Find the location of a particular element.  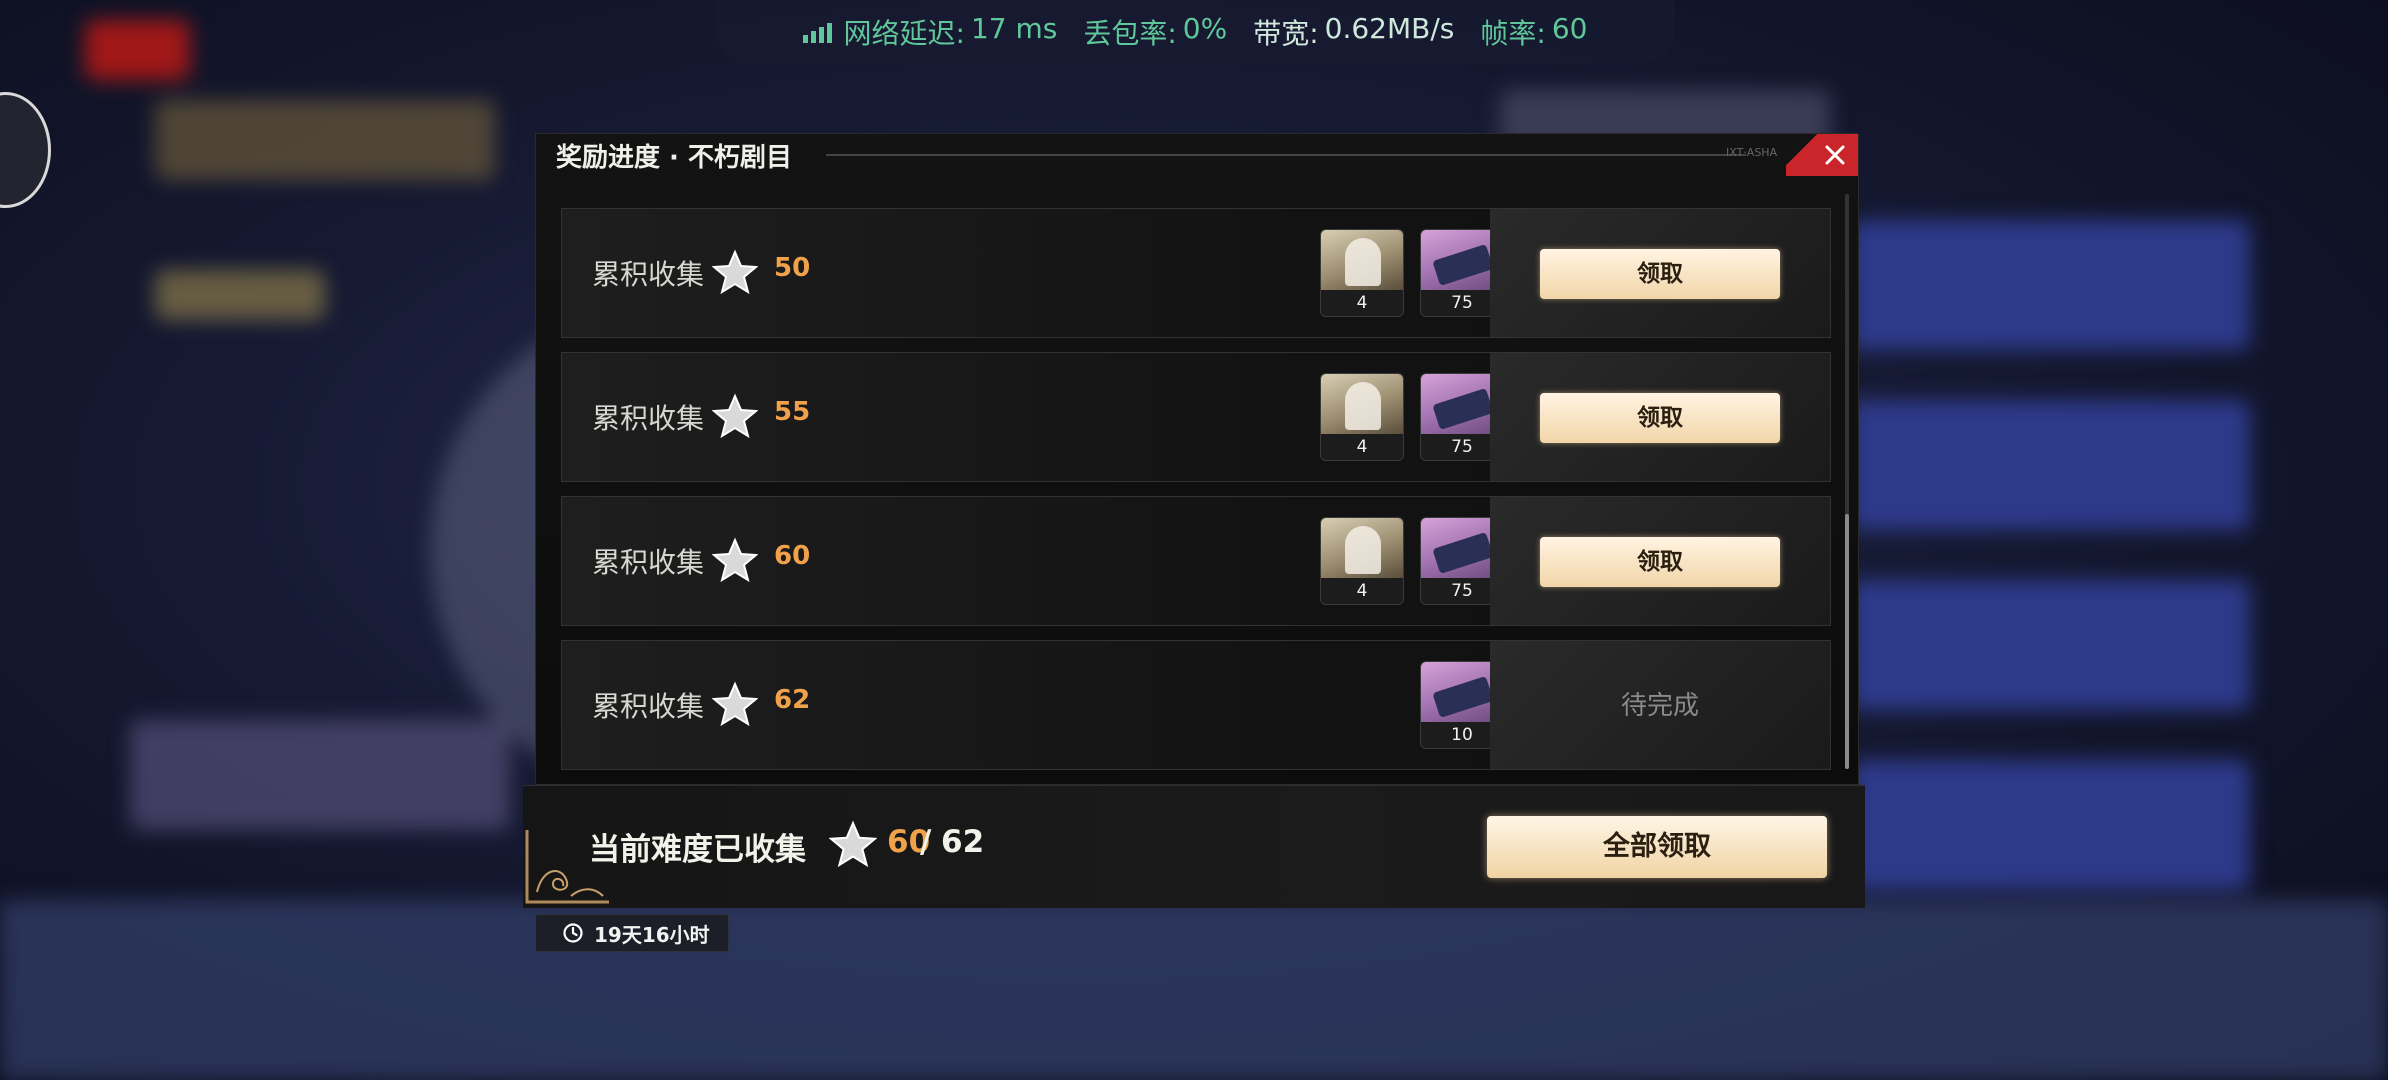

pending-area: 待完成 is located at coordinates (1660, 705).